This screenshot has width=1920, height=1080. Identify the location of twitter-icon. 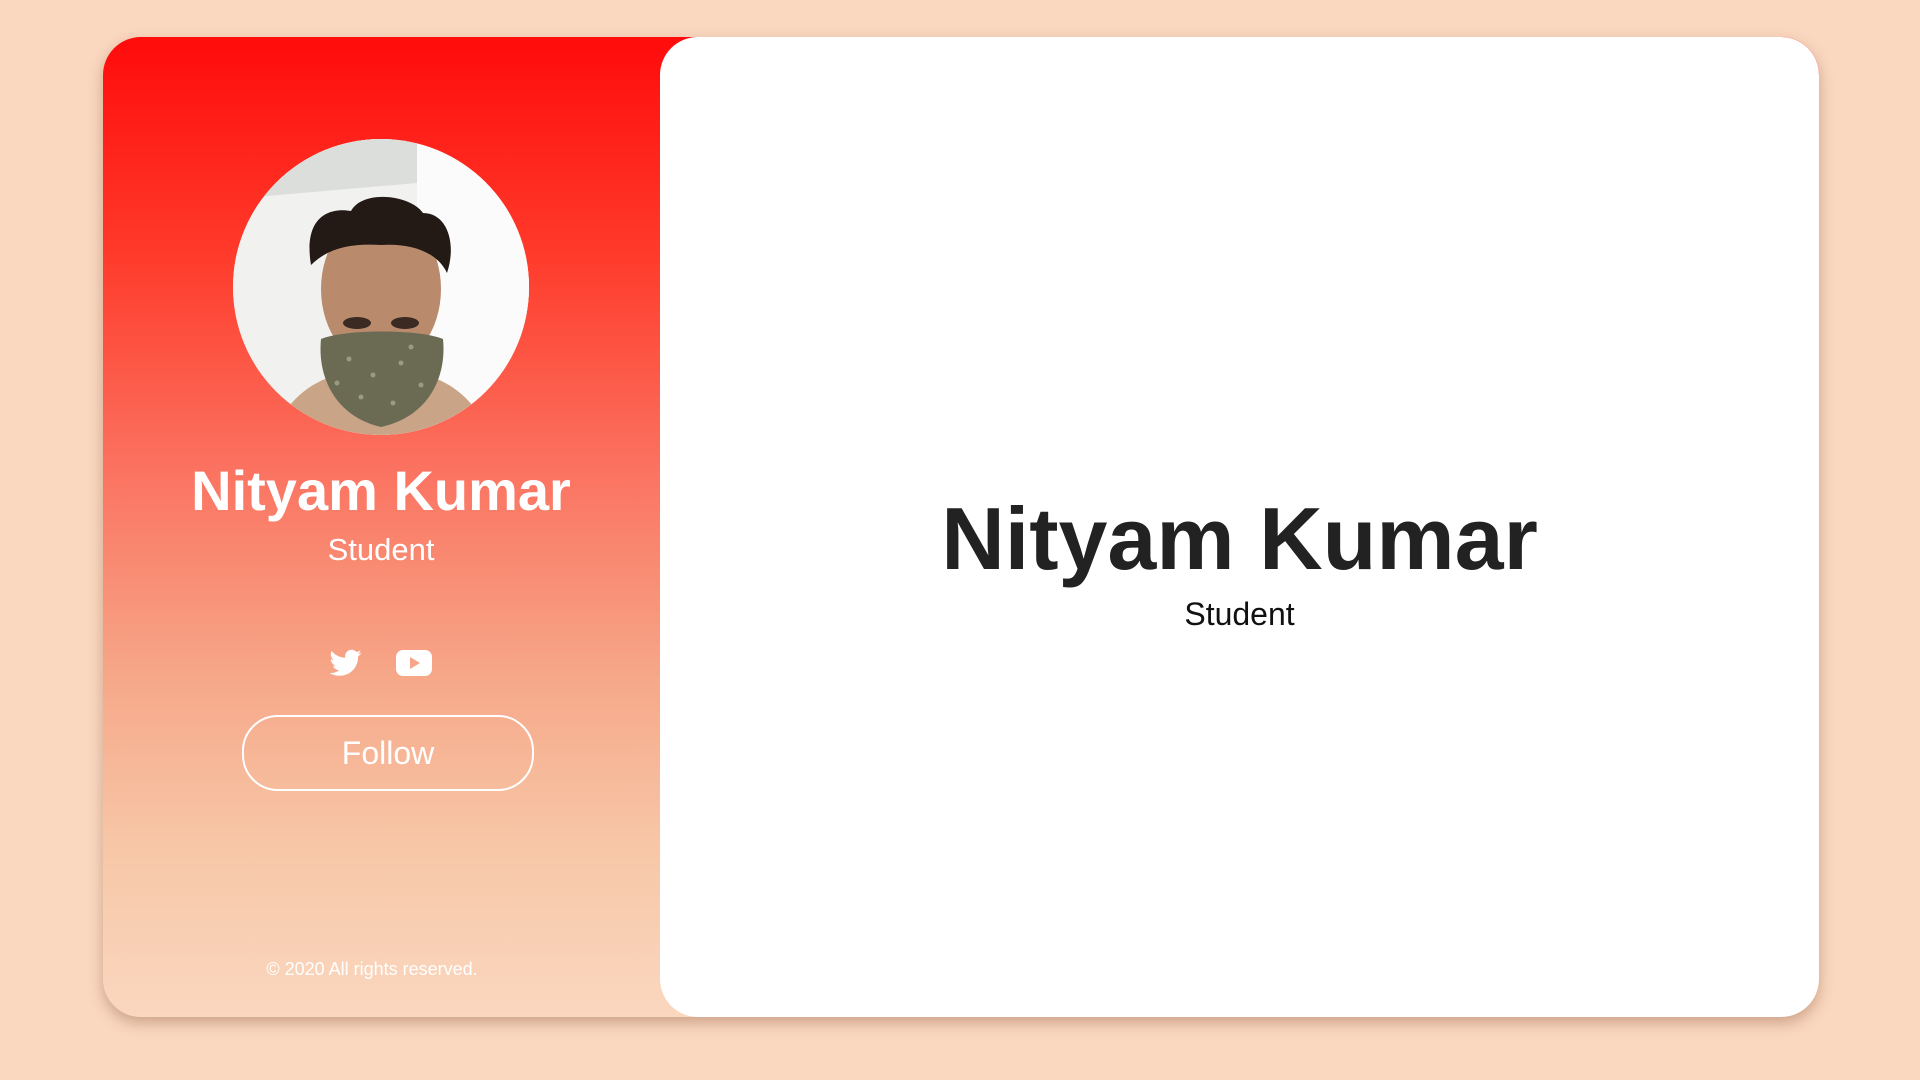
(345, 665).